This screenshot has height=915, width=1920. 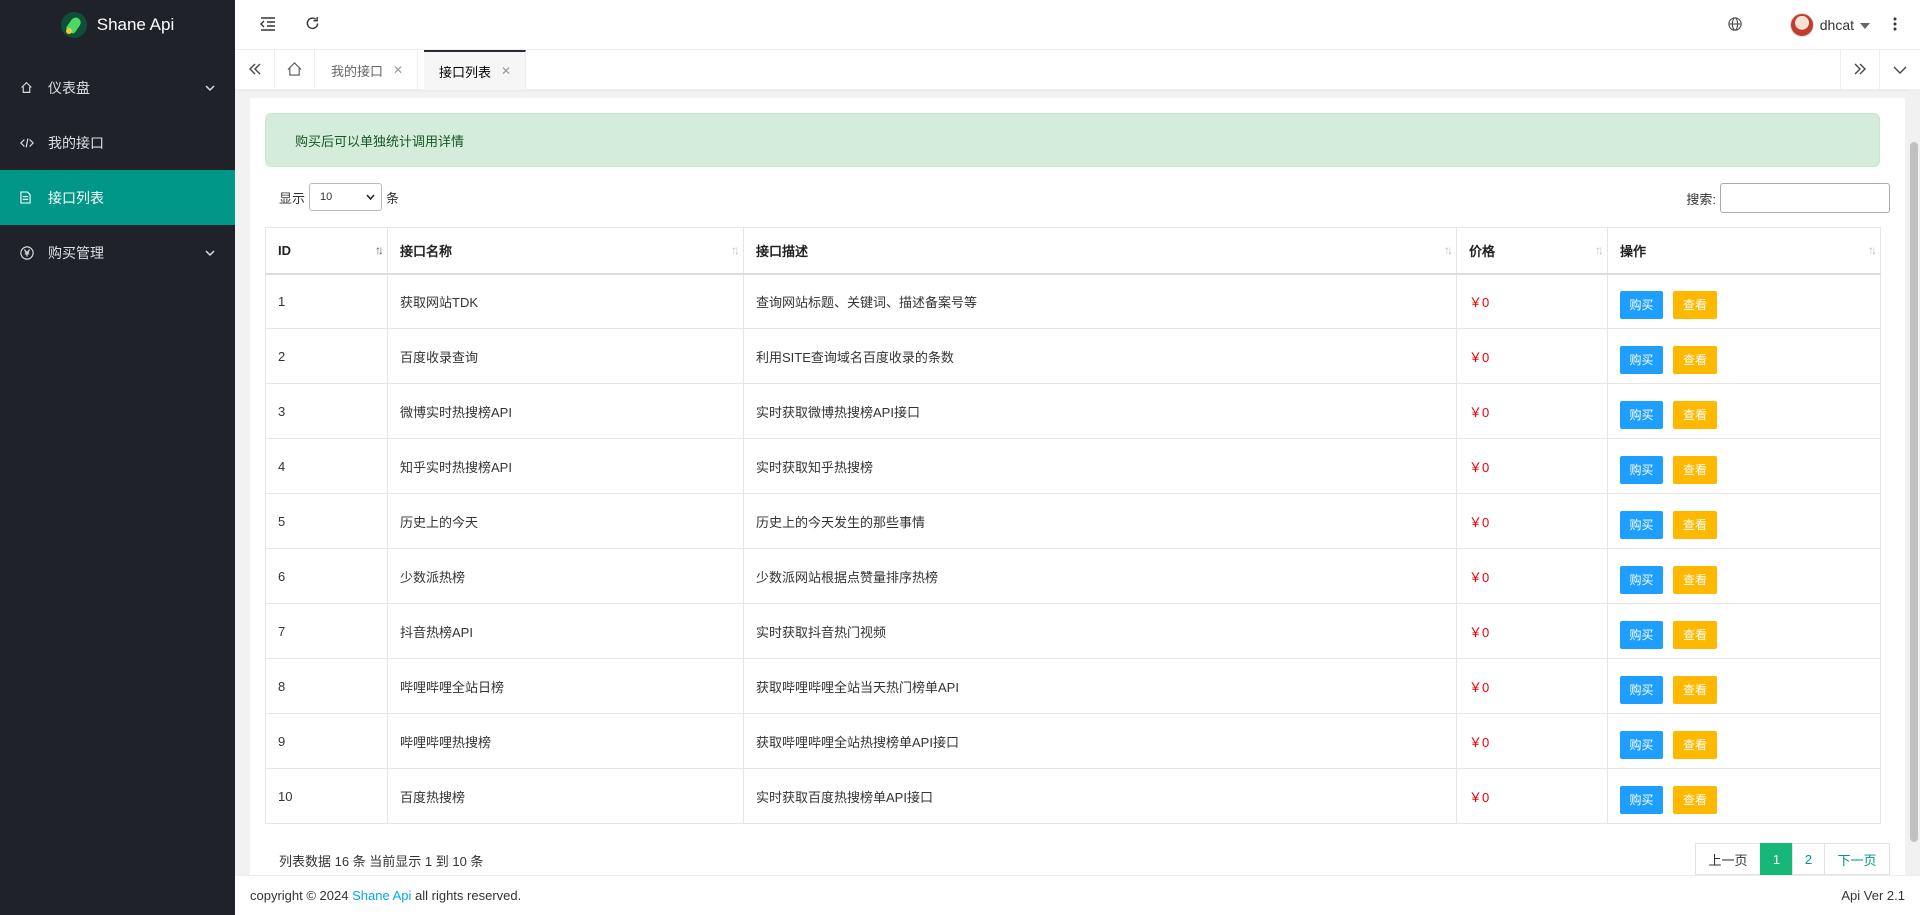 What do you see at coordinates (381, 895) in the screenshot?
I see `brand-link: Shane Api` at bounding box center [381, 895].